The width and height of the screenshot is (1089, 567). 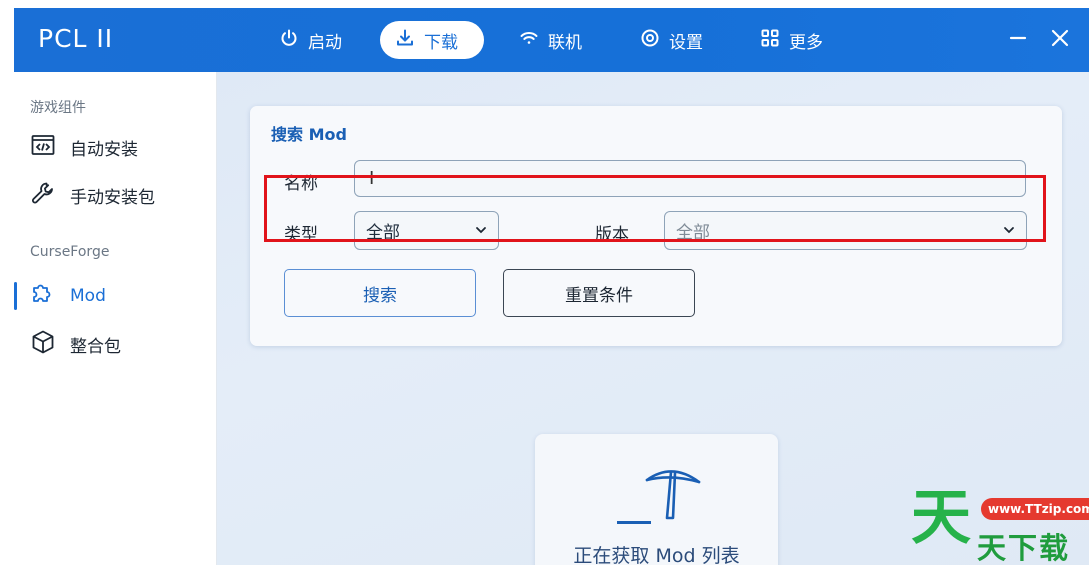 What do you see at coordinates (690, 178) in the screenshot?
I see `name-input: I` at bounding box center [690, 178].